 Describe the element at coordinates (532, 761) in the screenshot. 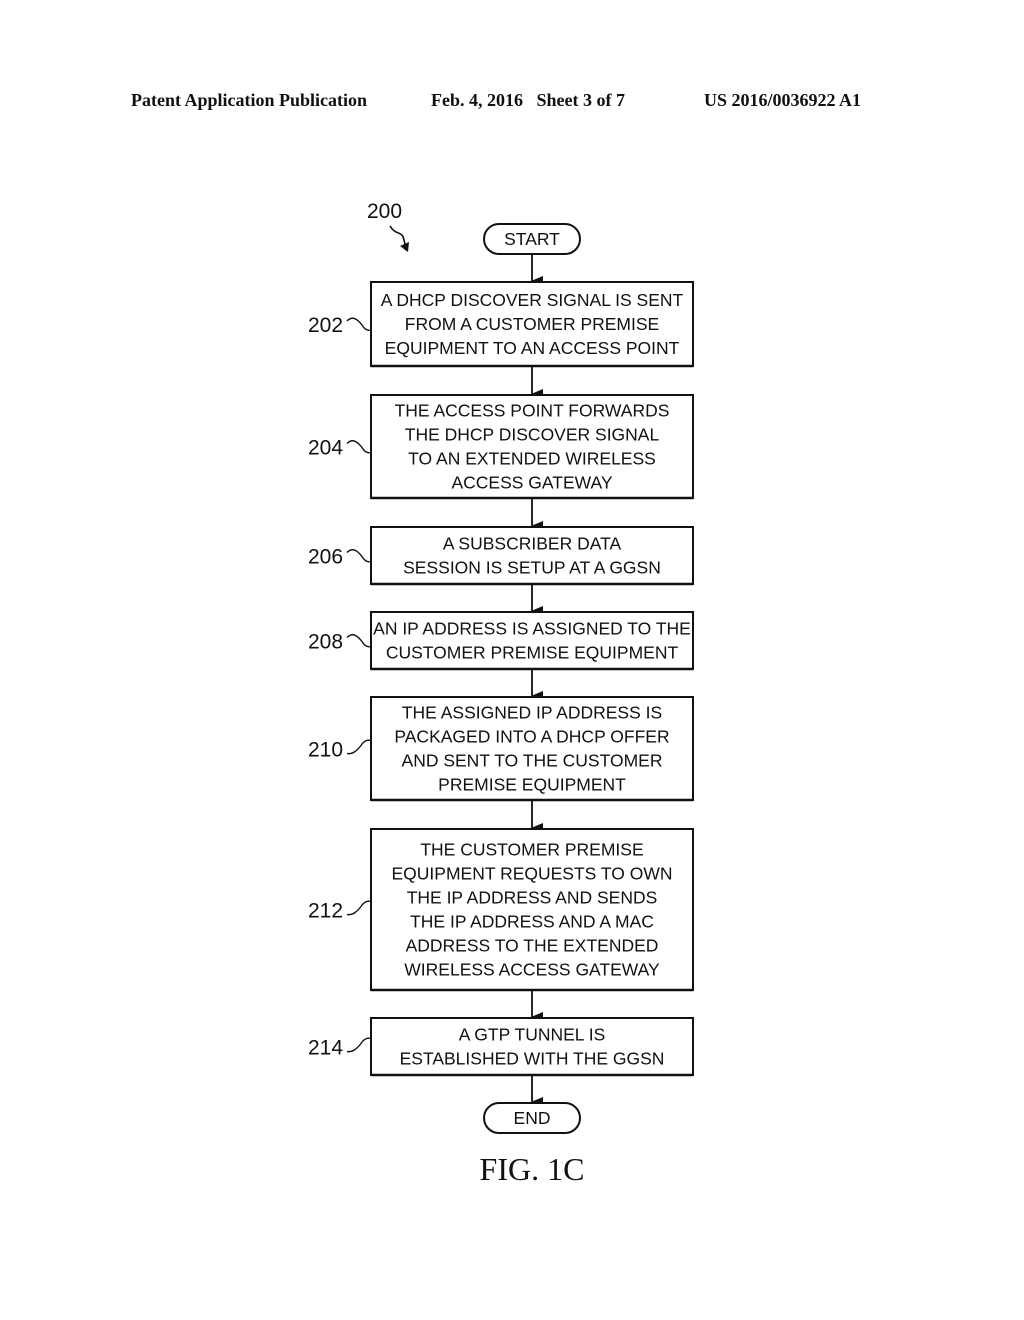

I see `step-text-line: AND SENT TO THE CUSTOMER` at that location.